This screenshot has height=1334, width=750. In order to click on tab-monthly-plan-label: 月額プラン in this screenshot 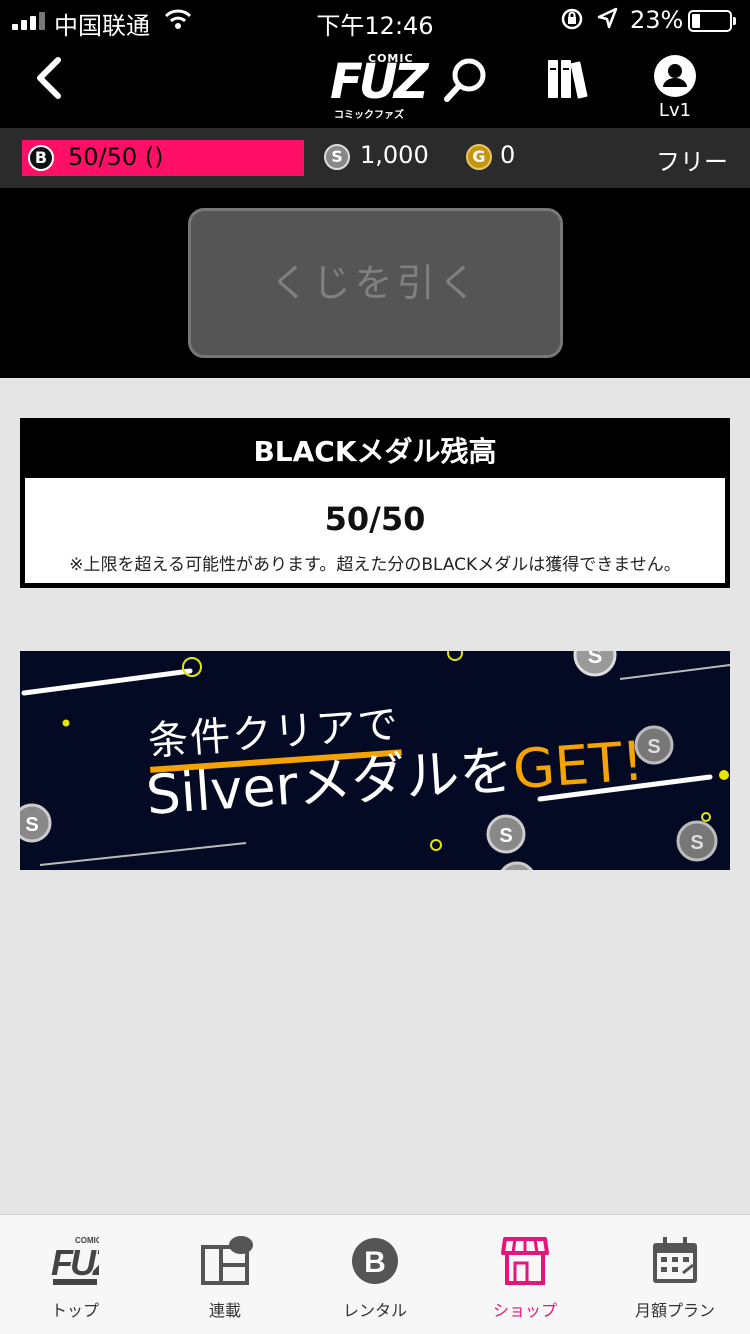, I will do `click(674, 1310)`.